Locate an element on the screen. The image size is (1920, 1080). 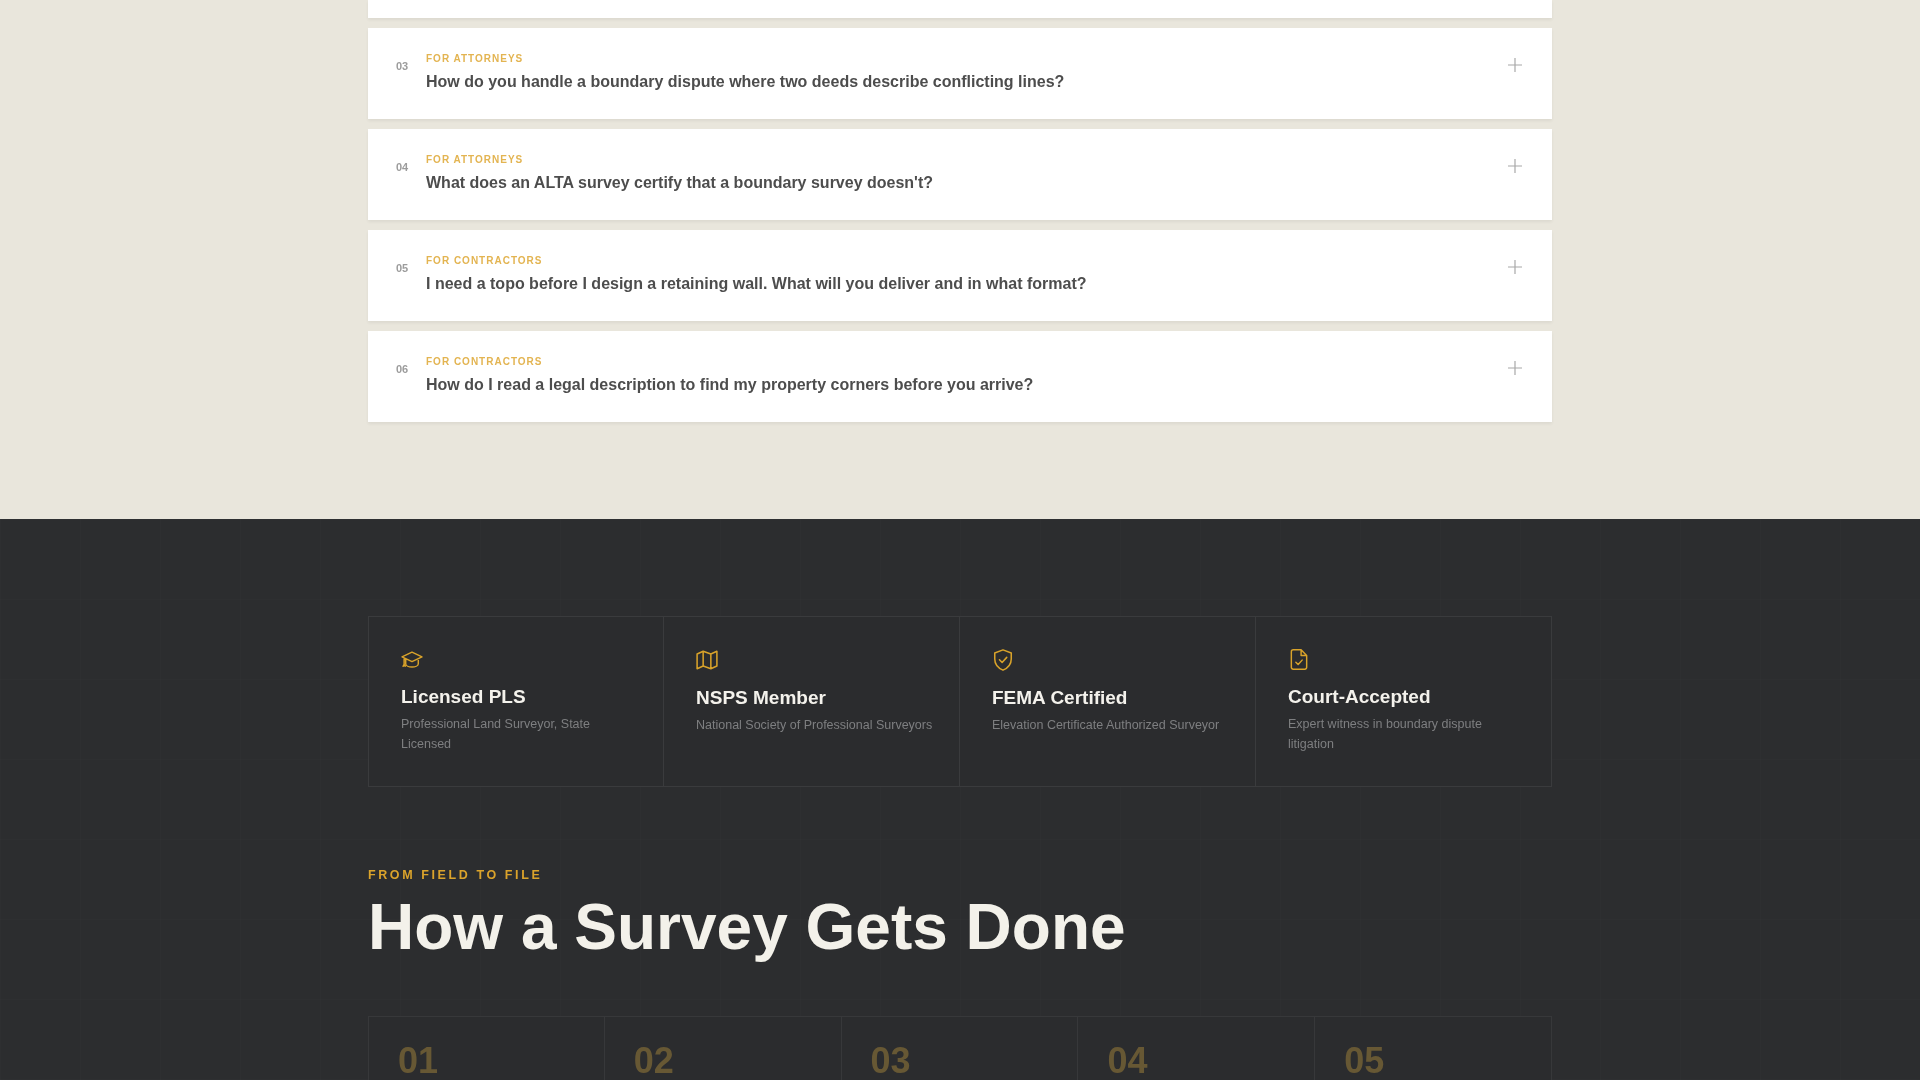
faq-question: What does an ALTA survey certify that a boundary survey doesn't? is located at coordinates (679, 183).